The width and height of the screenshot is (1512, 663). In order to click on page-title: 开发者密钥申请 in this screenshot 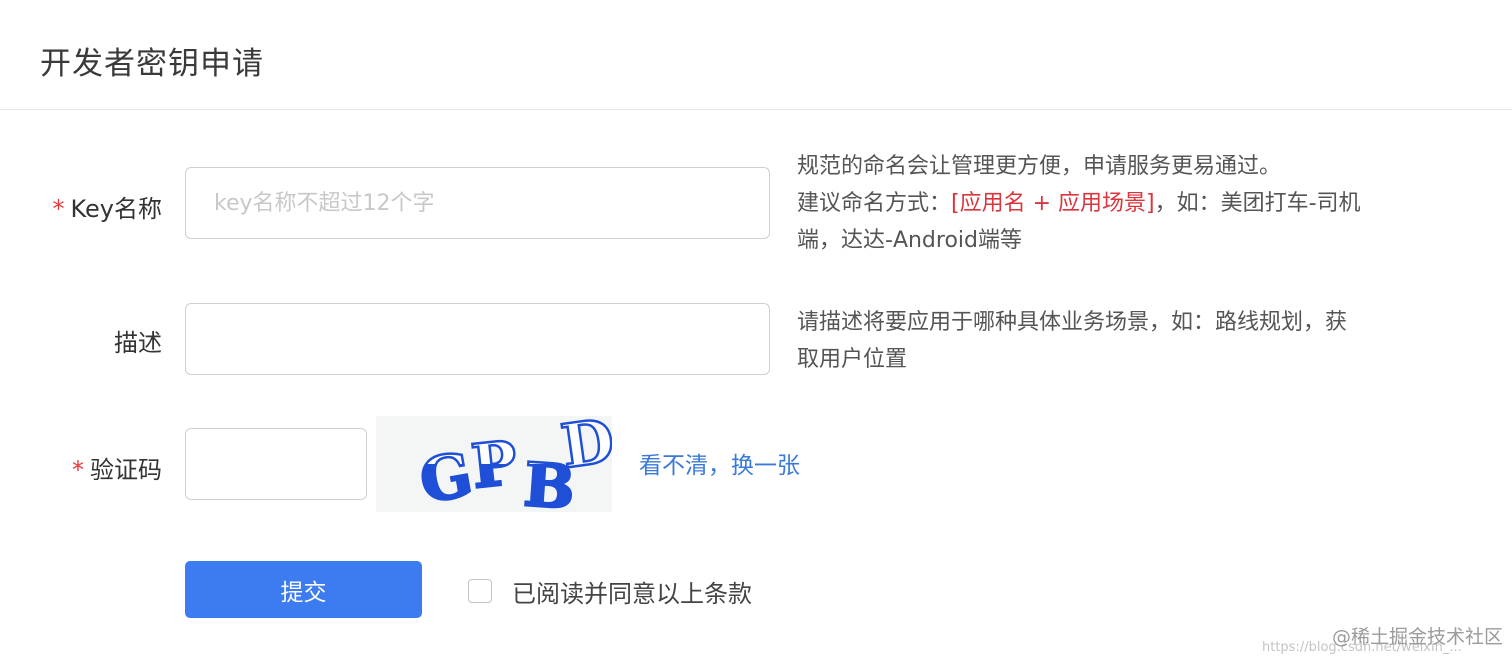, I will do `click(152, 64)`.